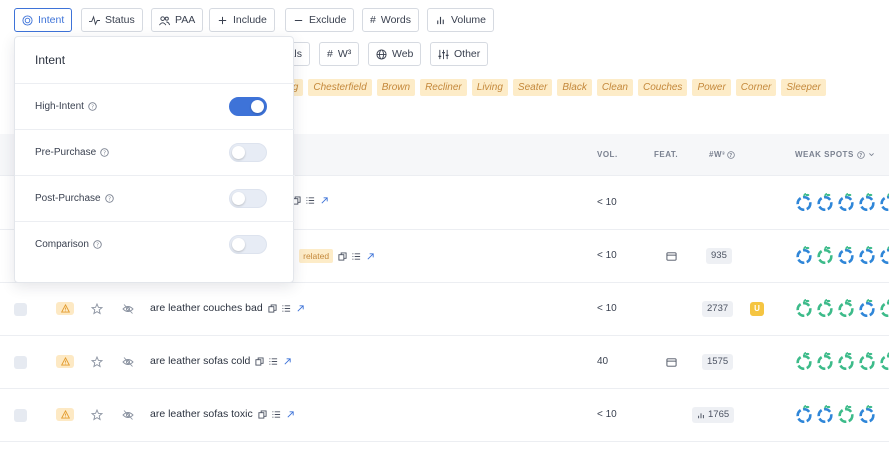 Image resolution: width=889 pixels, height=455 pixels. I want to click on pre-purchase-toggle, so click(248, 152).